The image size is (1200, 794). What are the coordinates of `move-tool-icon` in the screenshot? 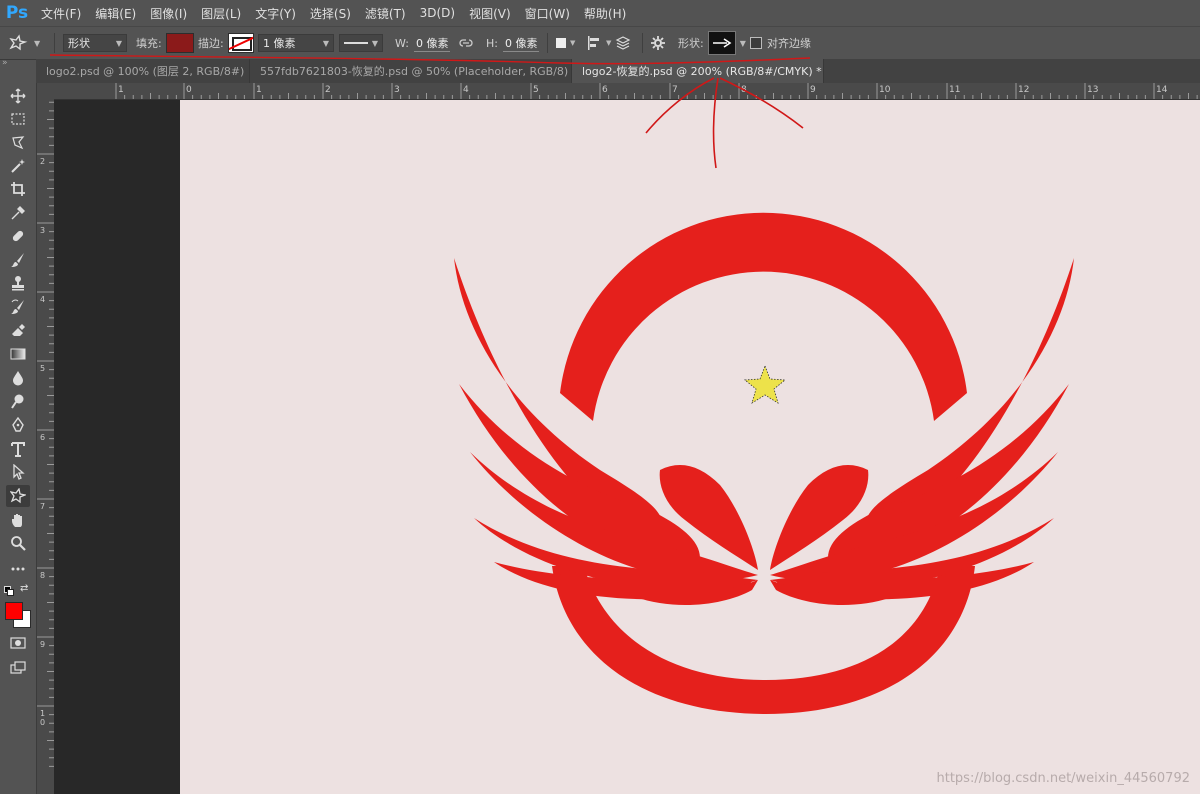 It's located at (18, 96).